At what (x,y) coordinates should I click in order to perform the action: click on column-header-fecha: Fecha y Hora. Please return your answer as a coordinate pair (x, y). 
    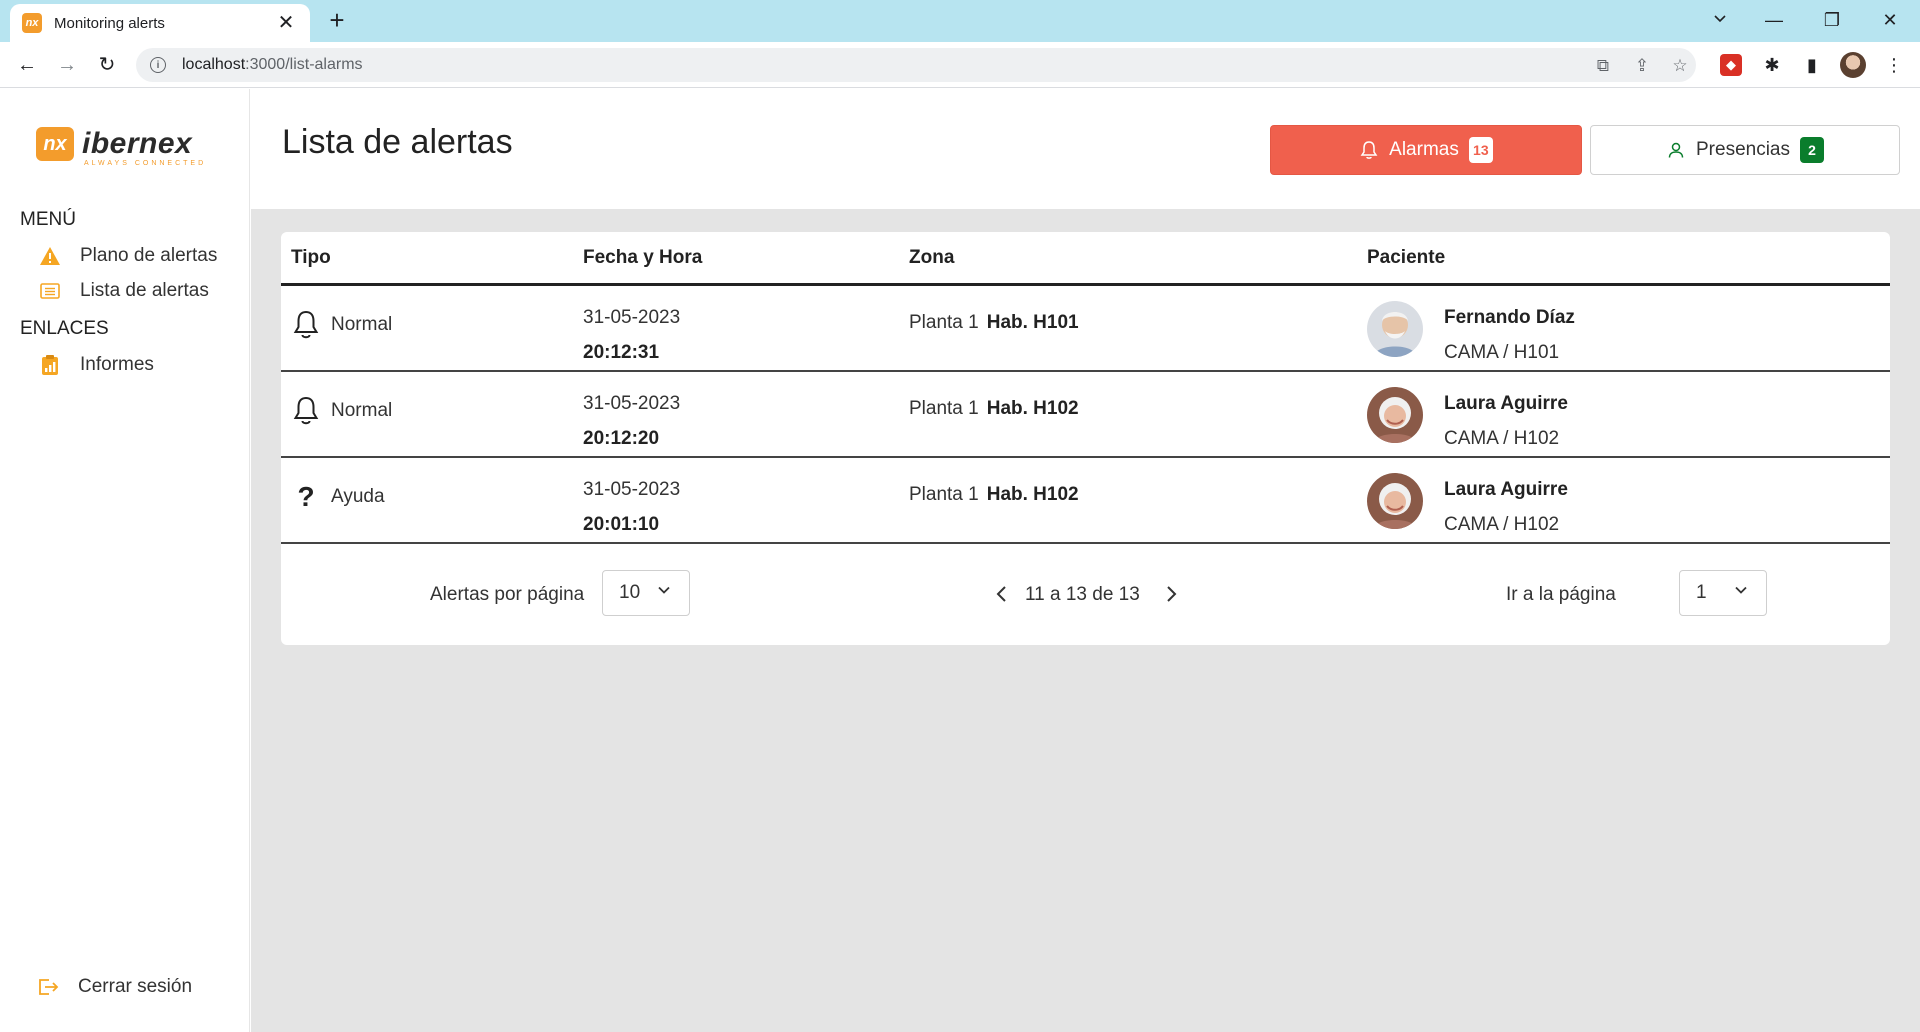
    Looking at the image, I should click on (643, 257).